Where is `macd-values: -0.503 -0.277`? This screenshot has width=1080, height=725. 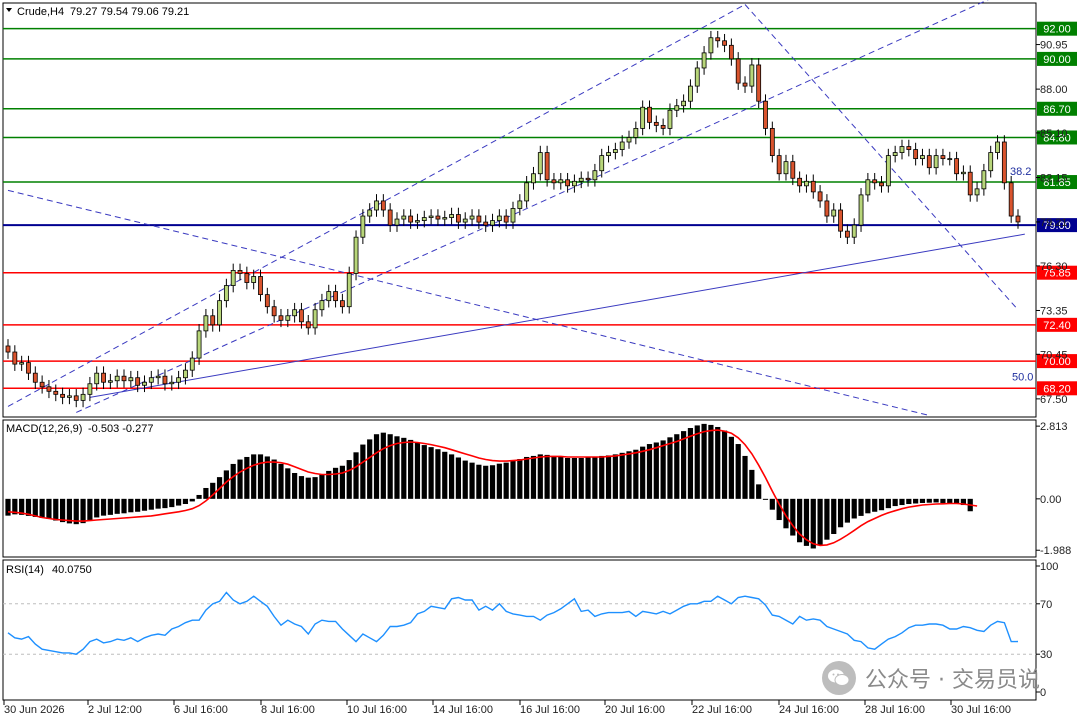 macd-values: -0.503 -0.277 is located at coordinates (120, 429).